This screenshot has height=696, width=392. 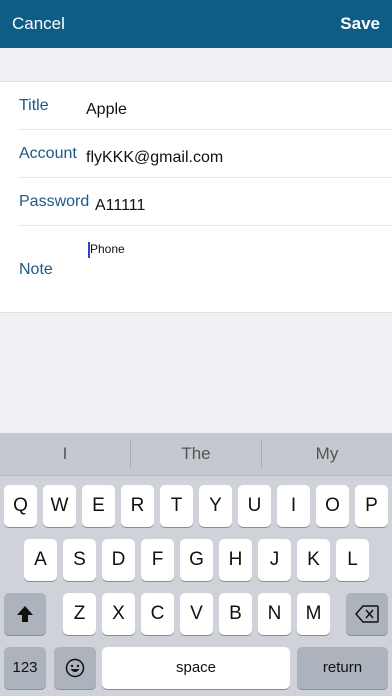 I want to click on backspace-icon, so click(x=367, y=614).